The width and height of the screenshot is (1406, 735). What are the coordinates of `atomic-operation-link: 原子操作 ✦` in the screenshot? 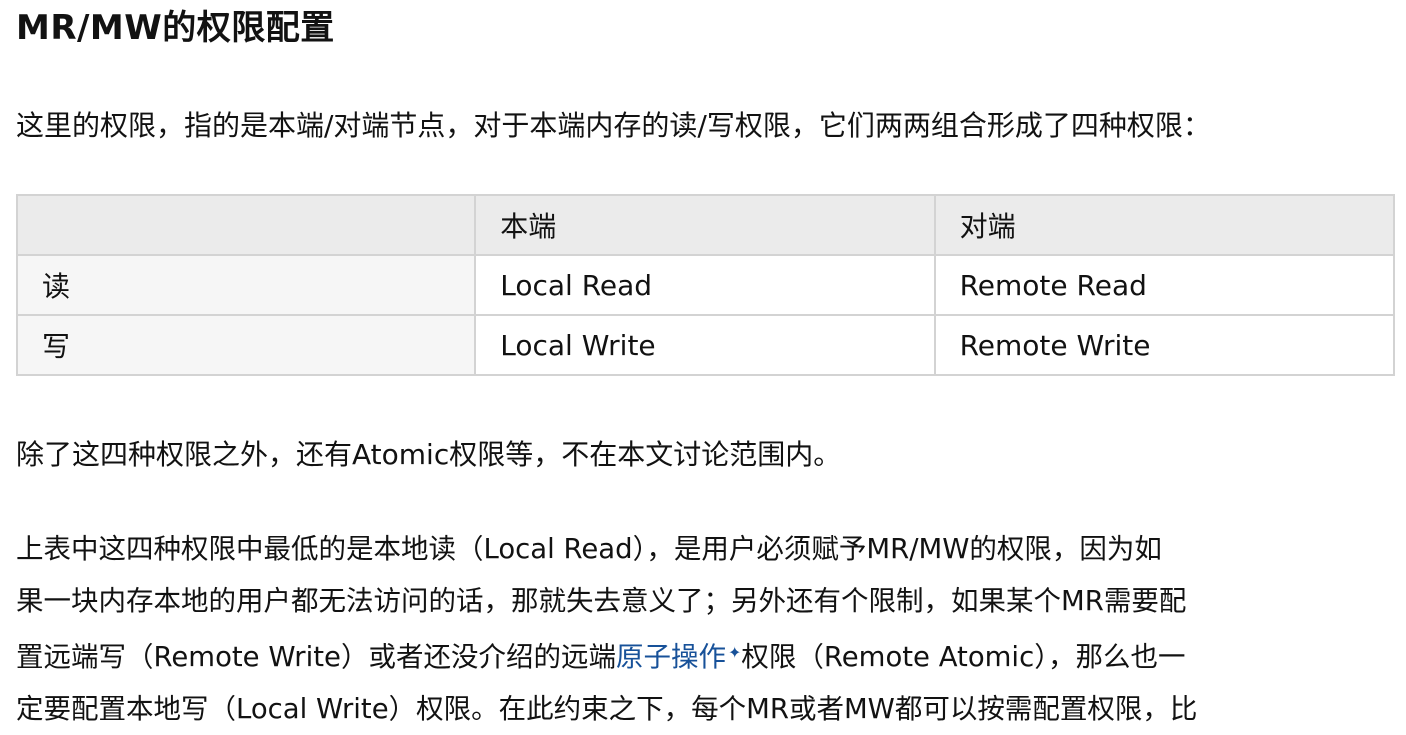 It's located at (678, 657).